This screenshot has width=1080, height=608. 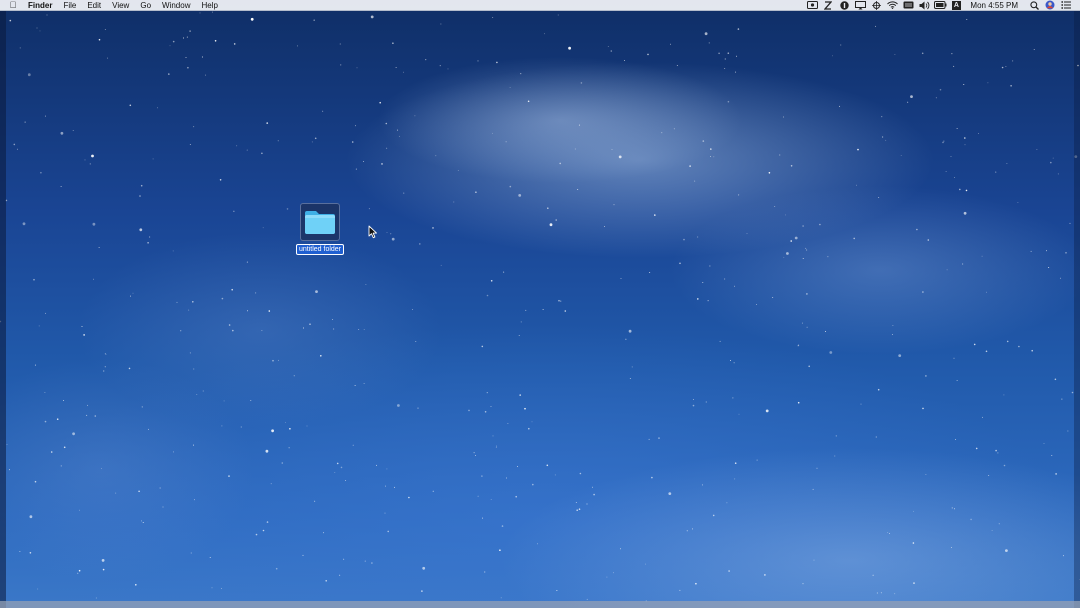 I want to click on desktop-folder: untitled folder, so click(x=320, y=229).